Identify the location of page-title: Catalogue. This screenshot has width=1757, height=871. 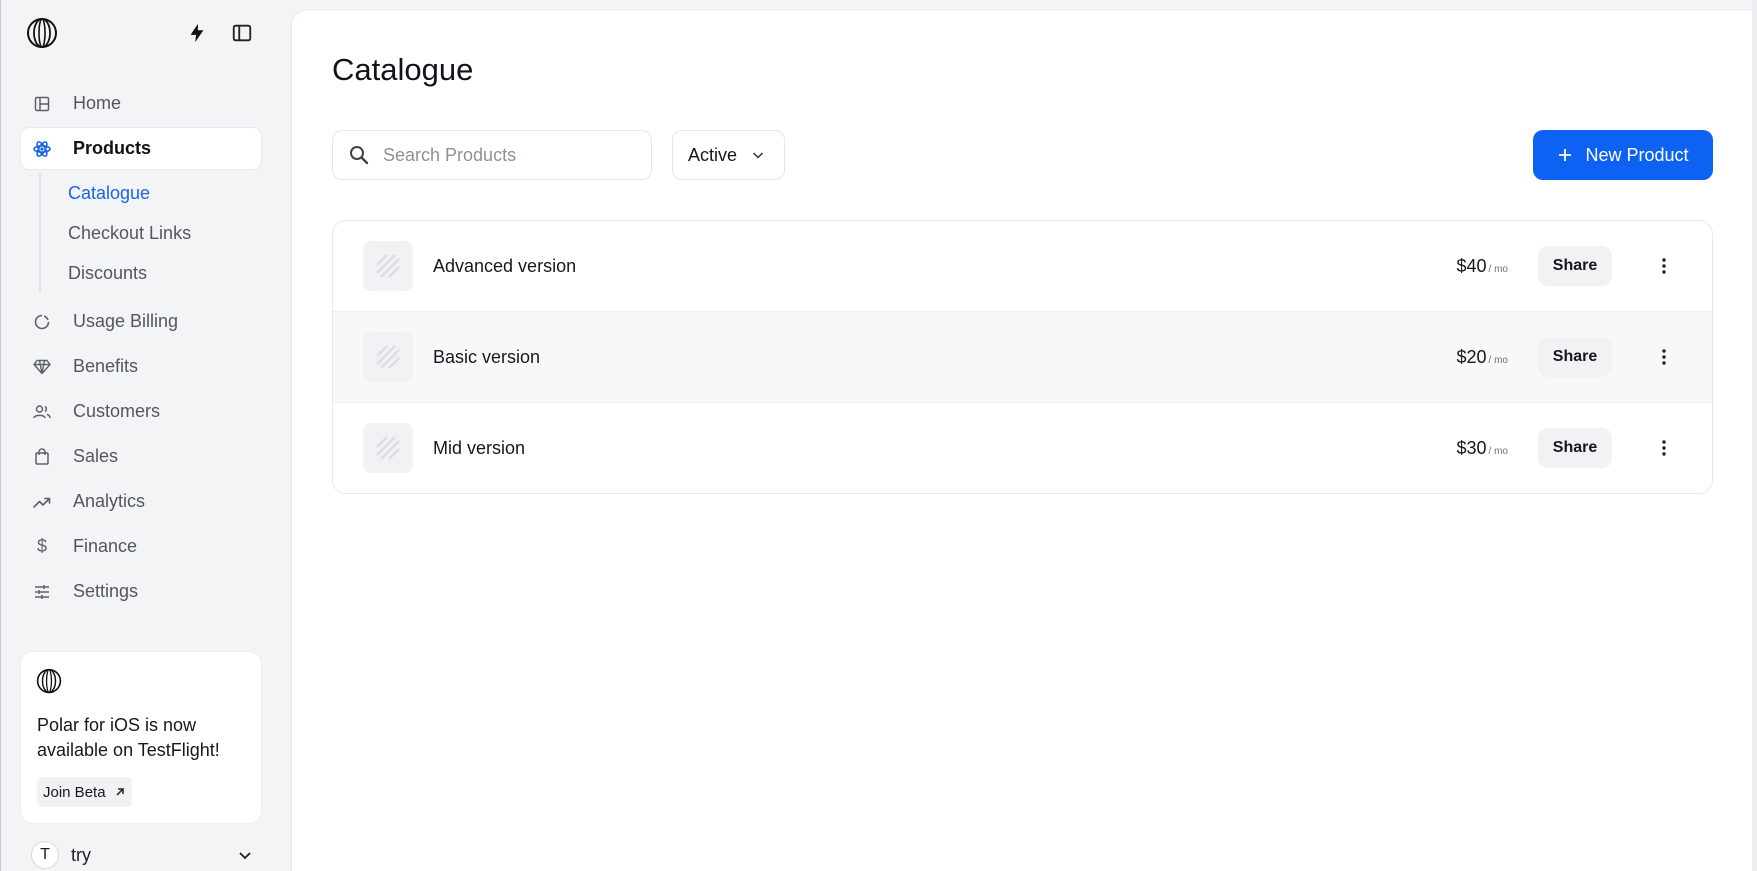
(403, 69).